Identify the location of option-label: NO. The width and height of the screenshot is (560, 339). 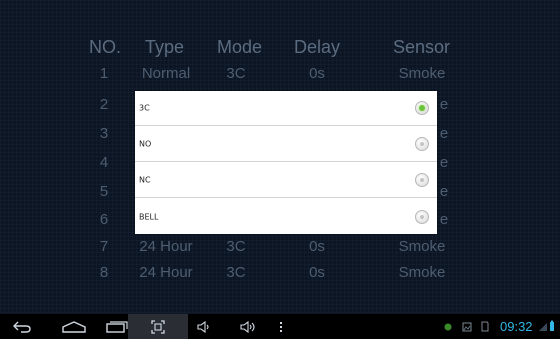
(145, 144).